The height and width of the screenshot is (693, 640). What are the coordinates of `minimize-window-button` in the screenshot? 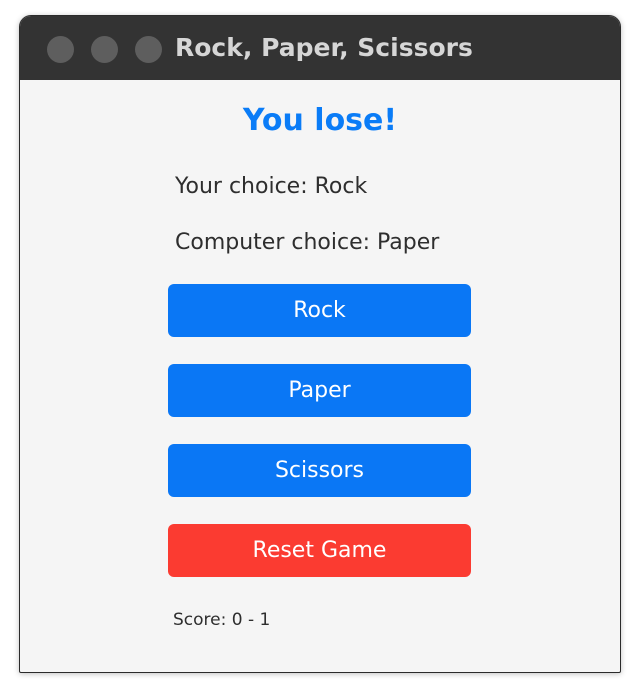 It's located at (104, 49).